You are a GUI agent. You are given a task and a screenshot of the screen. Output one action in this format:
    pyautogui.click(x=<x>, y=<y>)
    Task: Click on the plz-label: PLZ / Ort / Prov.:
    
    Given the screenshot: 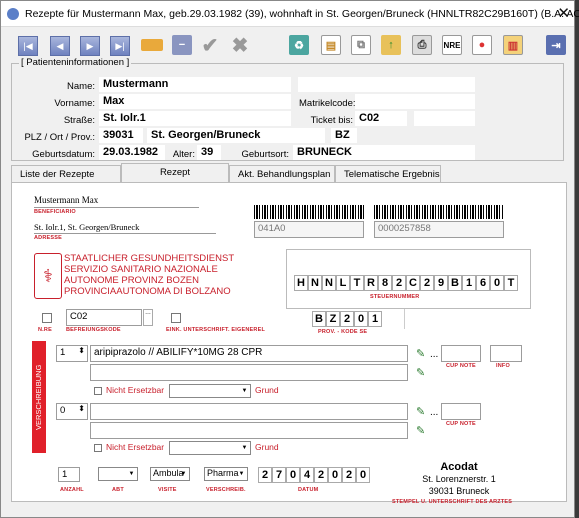 What is the action you would take?
    pyautogui.click(x=59, y=137)
    